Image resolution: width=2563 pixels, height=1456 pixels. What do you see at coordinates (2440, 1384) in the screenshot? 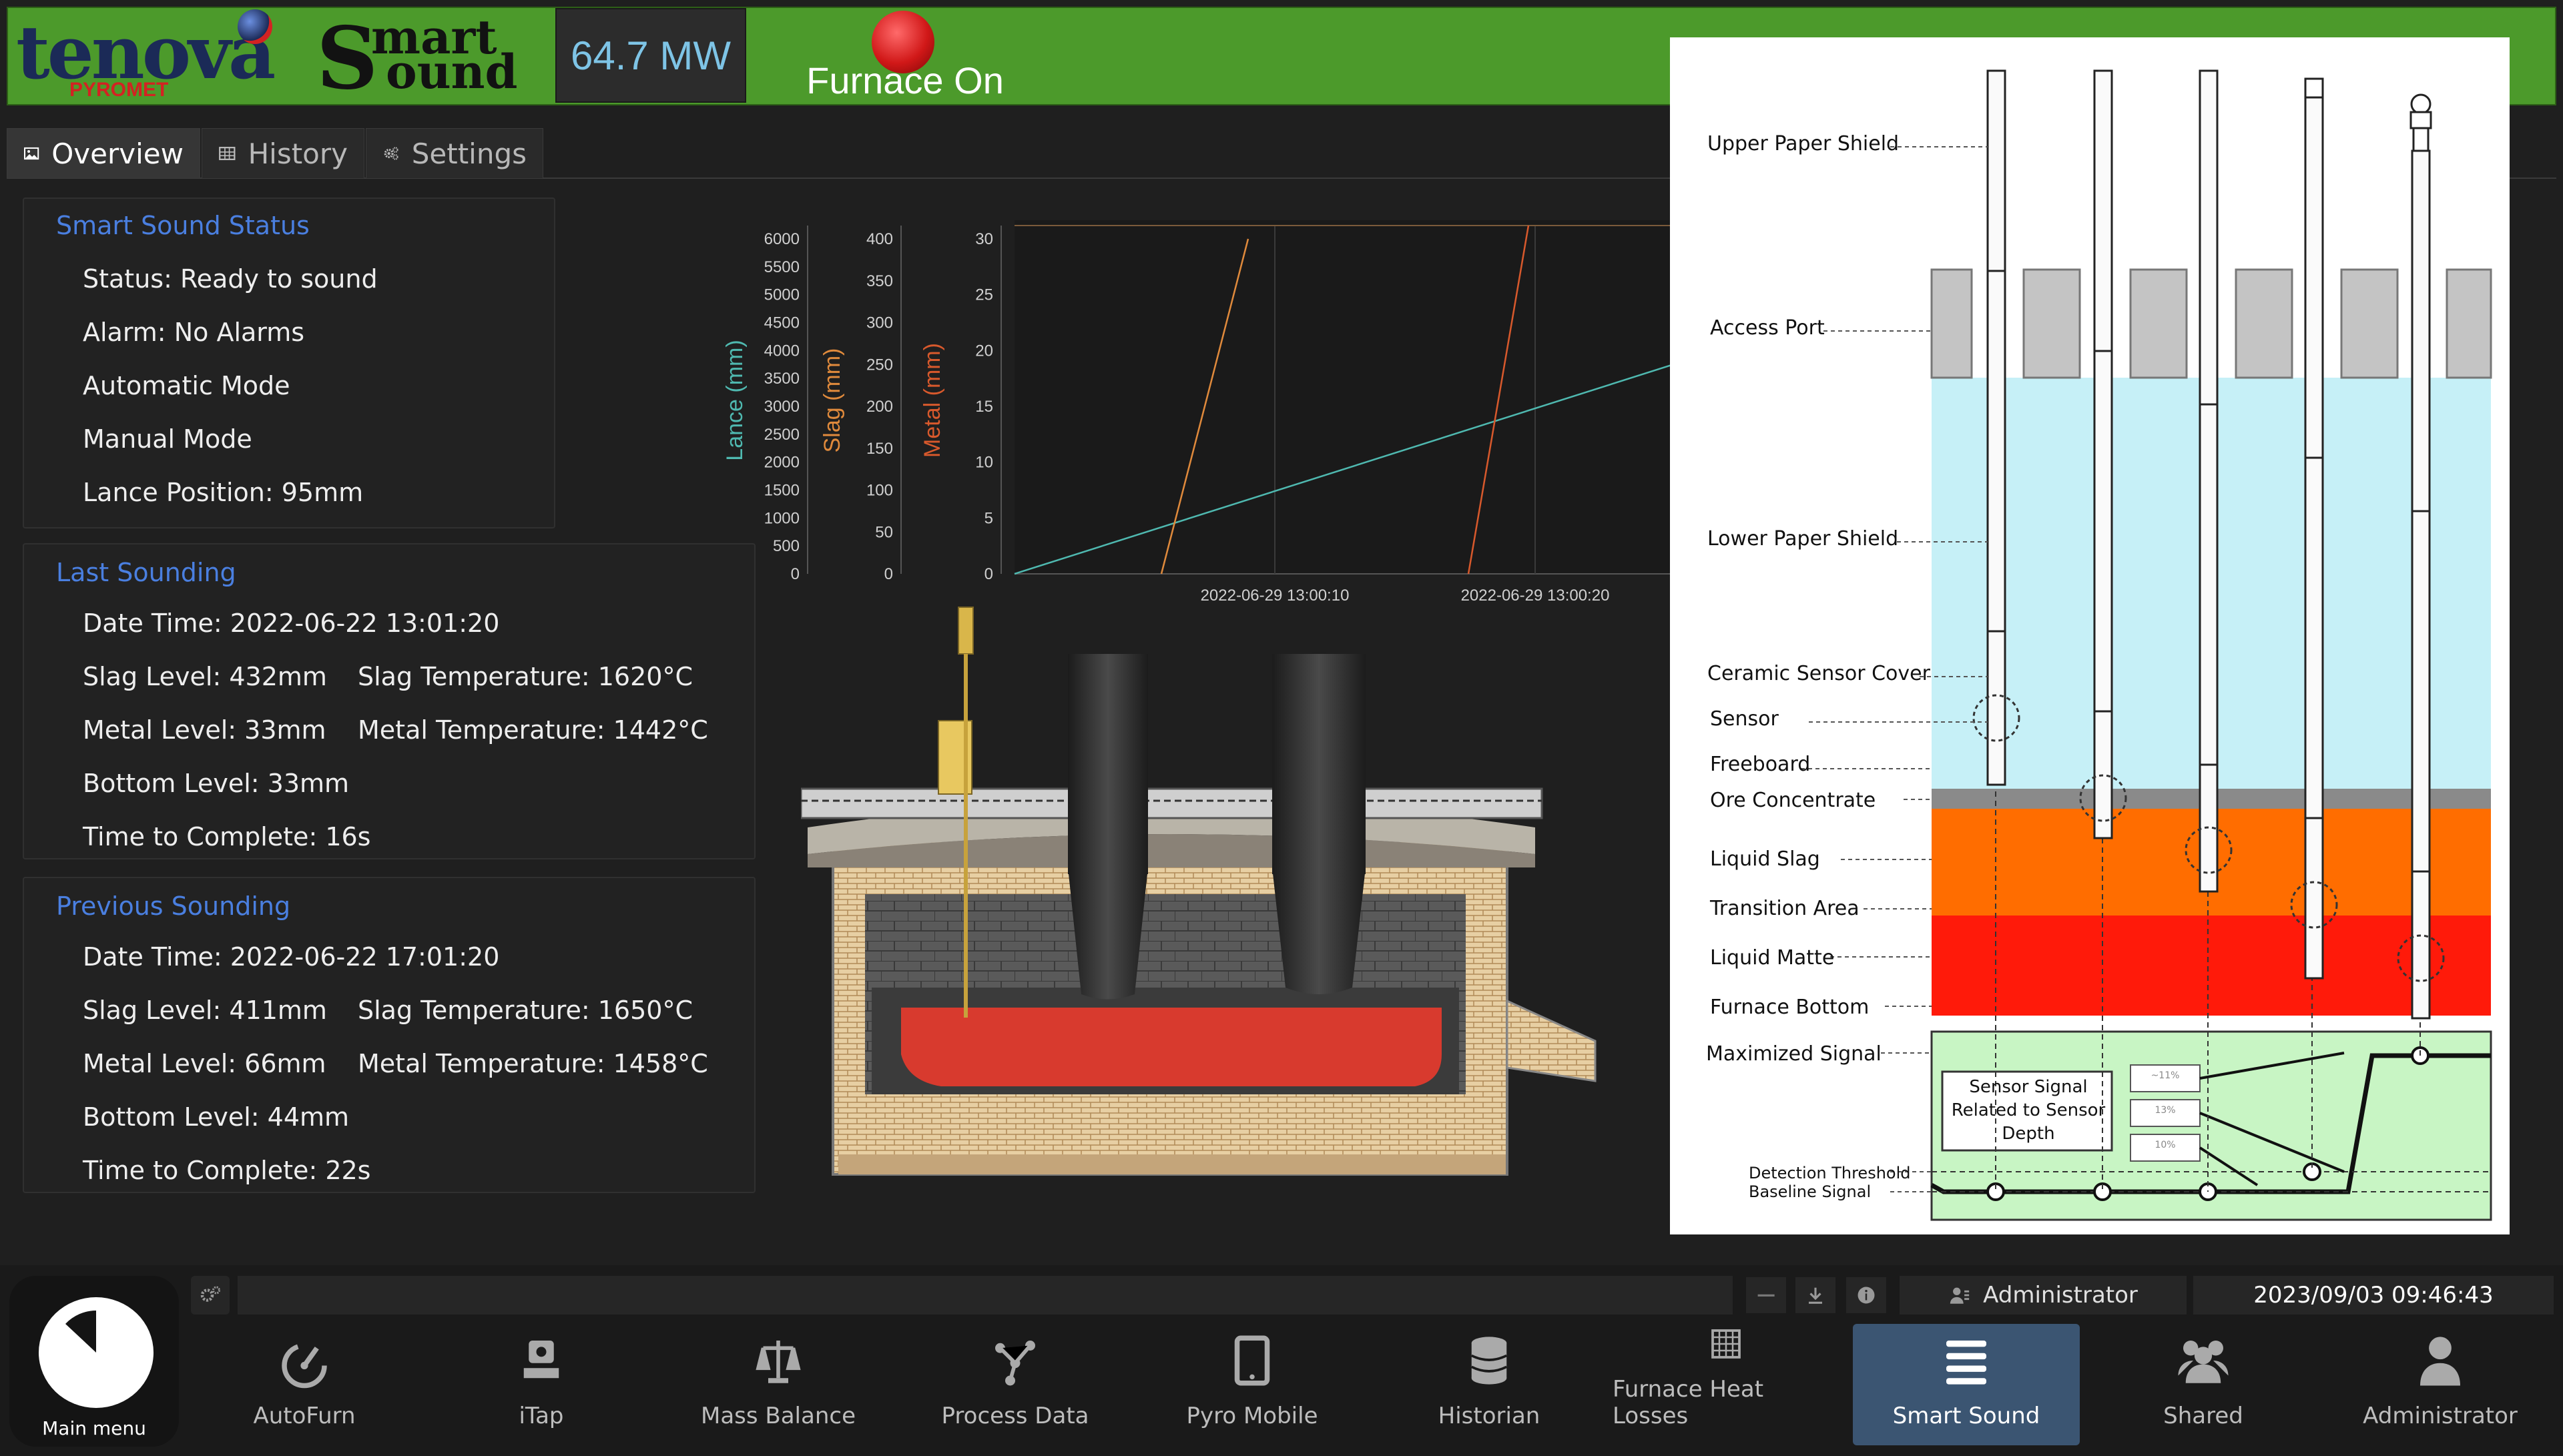
I see `nav-administrator: Administrator` at bounding box center [2440, 1384].